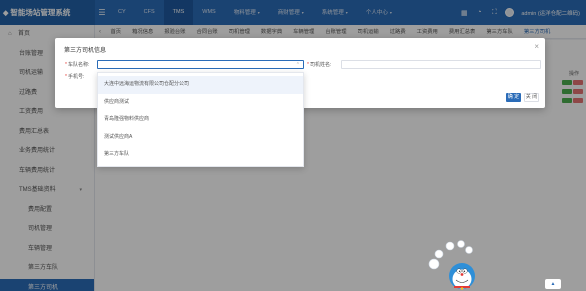 The width and height of the screenshot is (586, 291). Describe the element at coordinates (200, 138) in the screenshot. I see `dropdown-option: 测试供应商A` at that location.